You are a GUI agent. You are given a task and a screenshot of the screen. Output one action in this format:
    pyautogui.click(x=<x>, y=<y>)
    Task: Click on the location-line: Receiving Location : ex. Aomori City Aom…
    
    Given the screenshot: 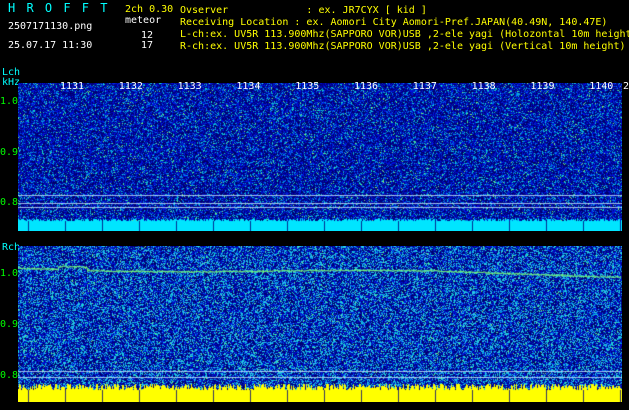 What is the action you would take?
    pyautogui.click(x=394, y=22)
    